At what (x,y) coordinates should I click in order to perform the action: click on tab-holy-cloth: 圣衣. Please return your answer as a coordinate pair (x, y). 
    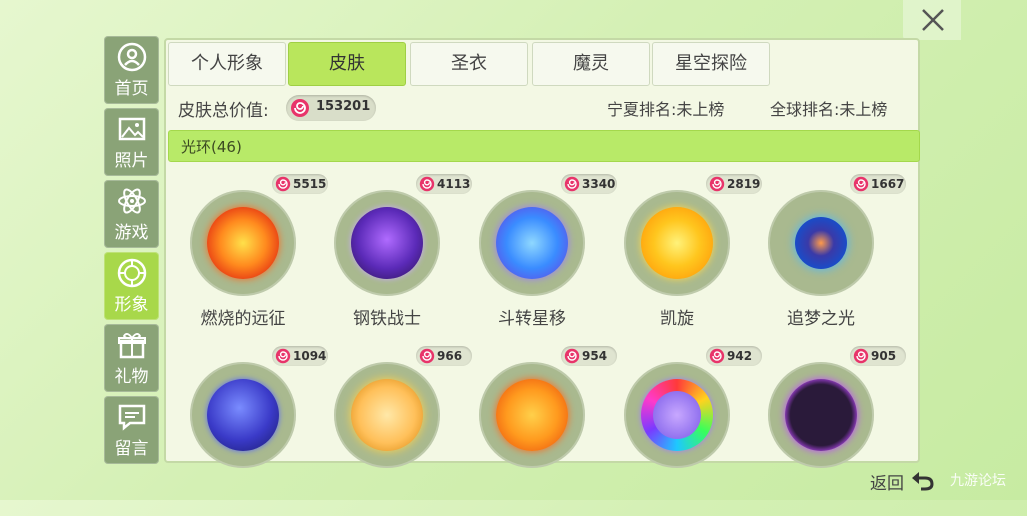
    Looking at the image, I should click on (469, 64).